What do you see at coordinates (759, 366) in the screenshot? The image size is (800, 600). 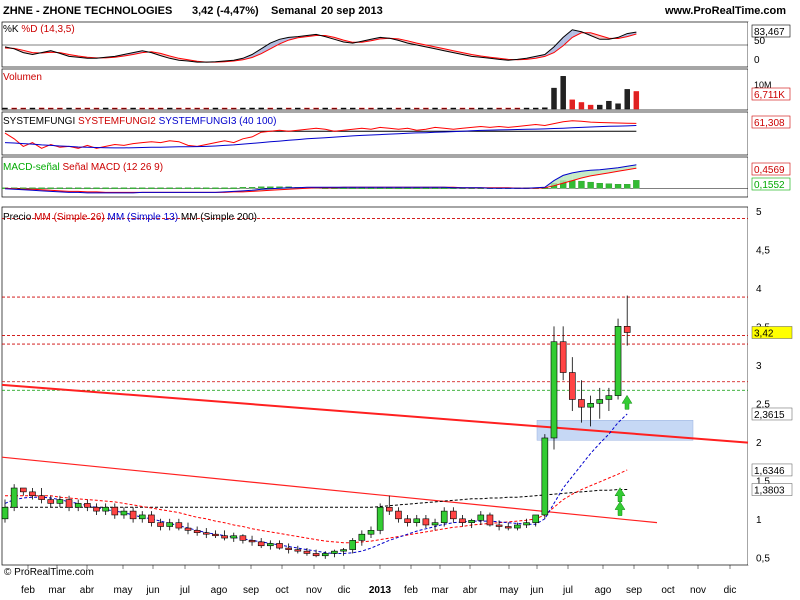 I see `price-axis-tick: 3` at bounding box center [759, 366].